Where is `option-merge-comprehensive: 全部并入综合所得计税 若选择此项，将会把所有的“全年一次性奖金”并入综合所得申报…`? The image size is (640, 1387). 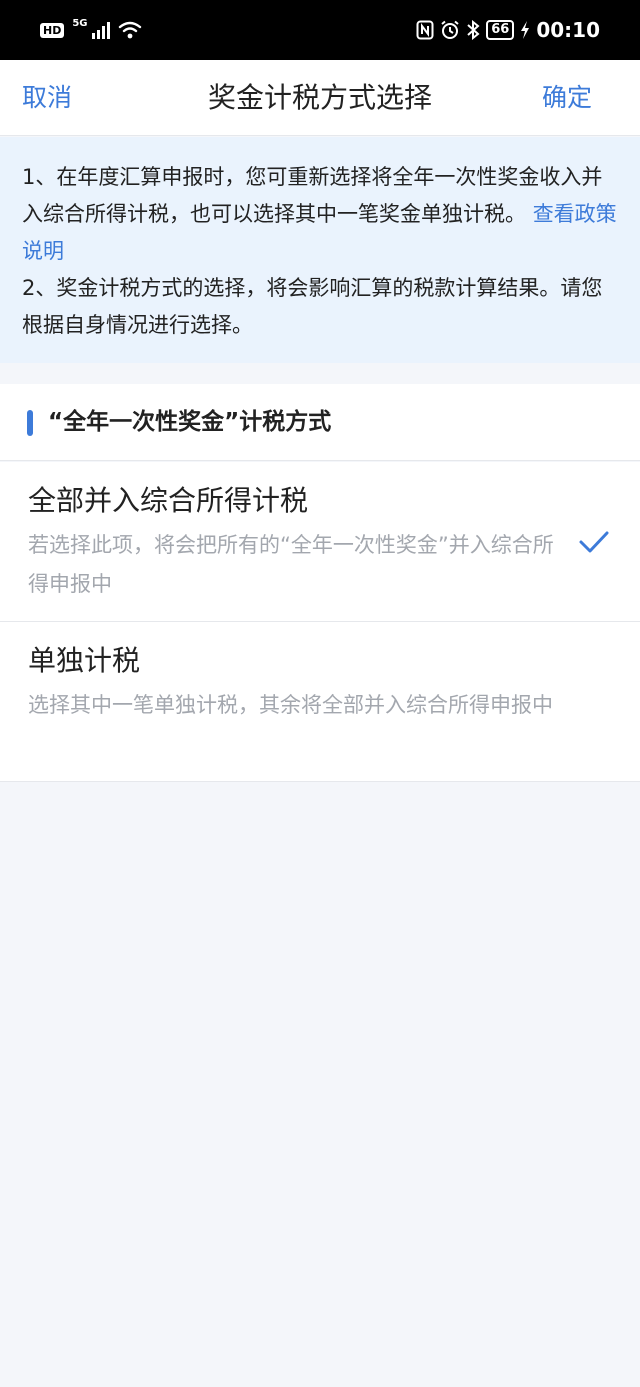 option-merge-comprehensive: 全部并入综合所得计税 若选择此项，将会把所有的“全年一次性奖金”并入综合所得申报… is located at coordinates (320, 542).